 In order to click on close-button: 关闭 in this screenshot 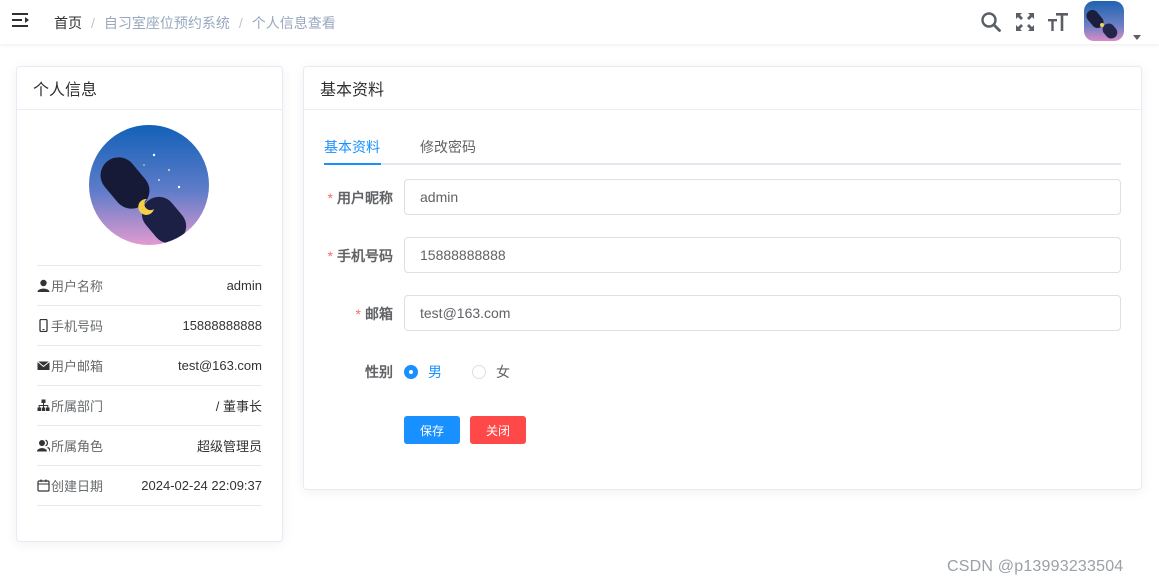, I will do `click(498, 430)`.